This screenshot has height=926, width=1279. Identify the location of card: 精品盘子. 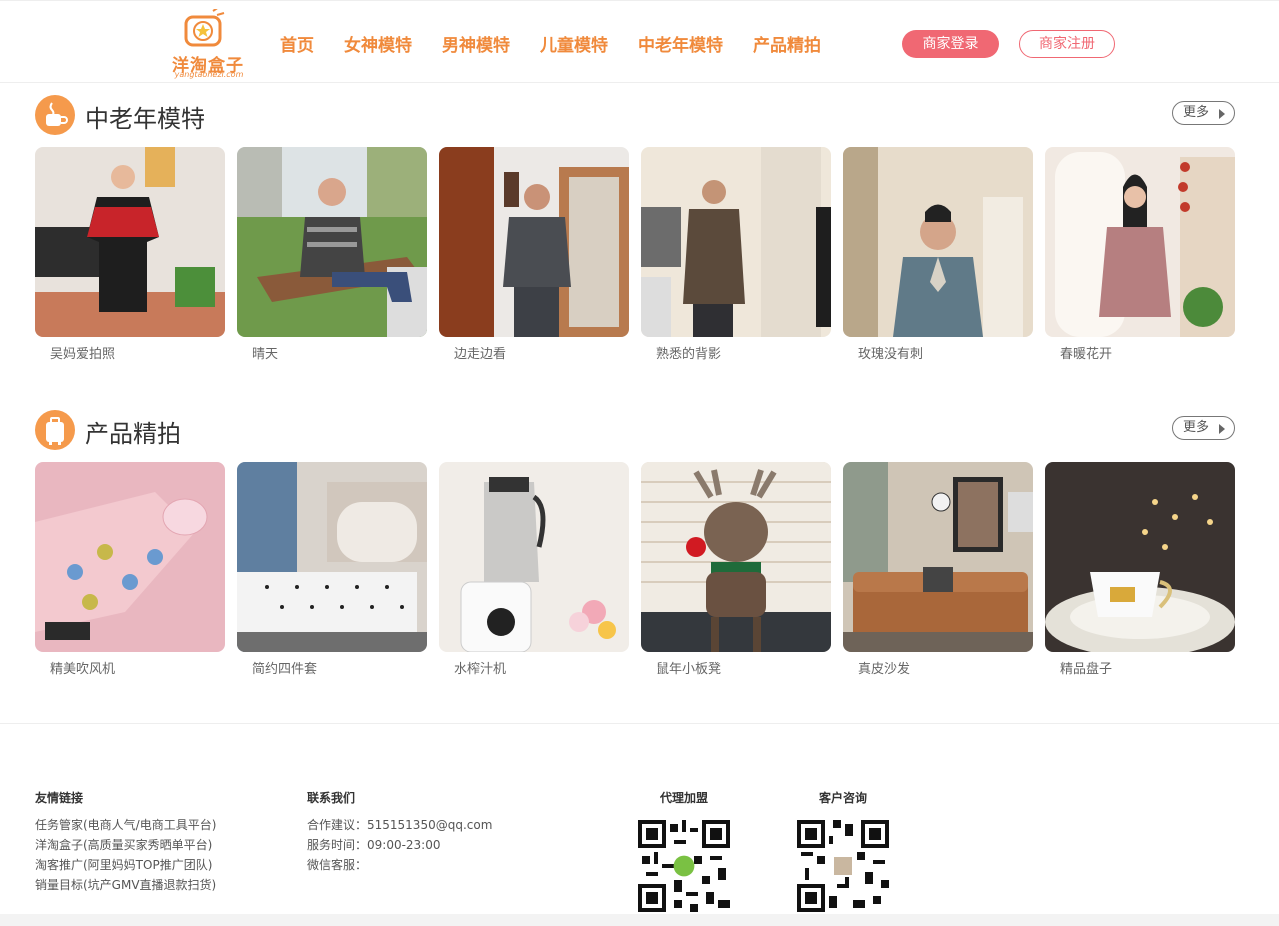
(1140, 569).